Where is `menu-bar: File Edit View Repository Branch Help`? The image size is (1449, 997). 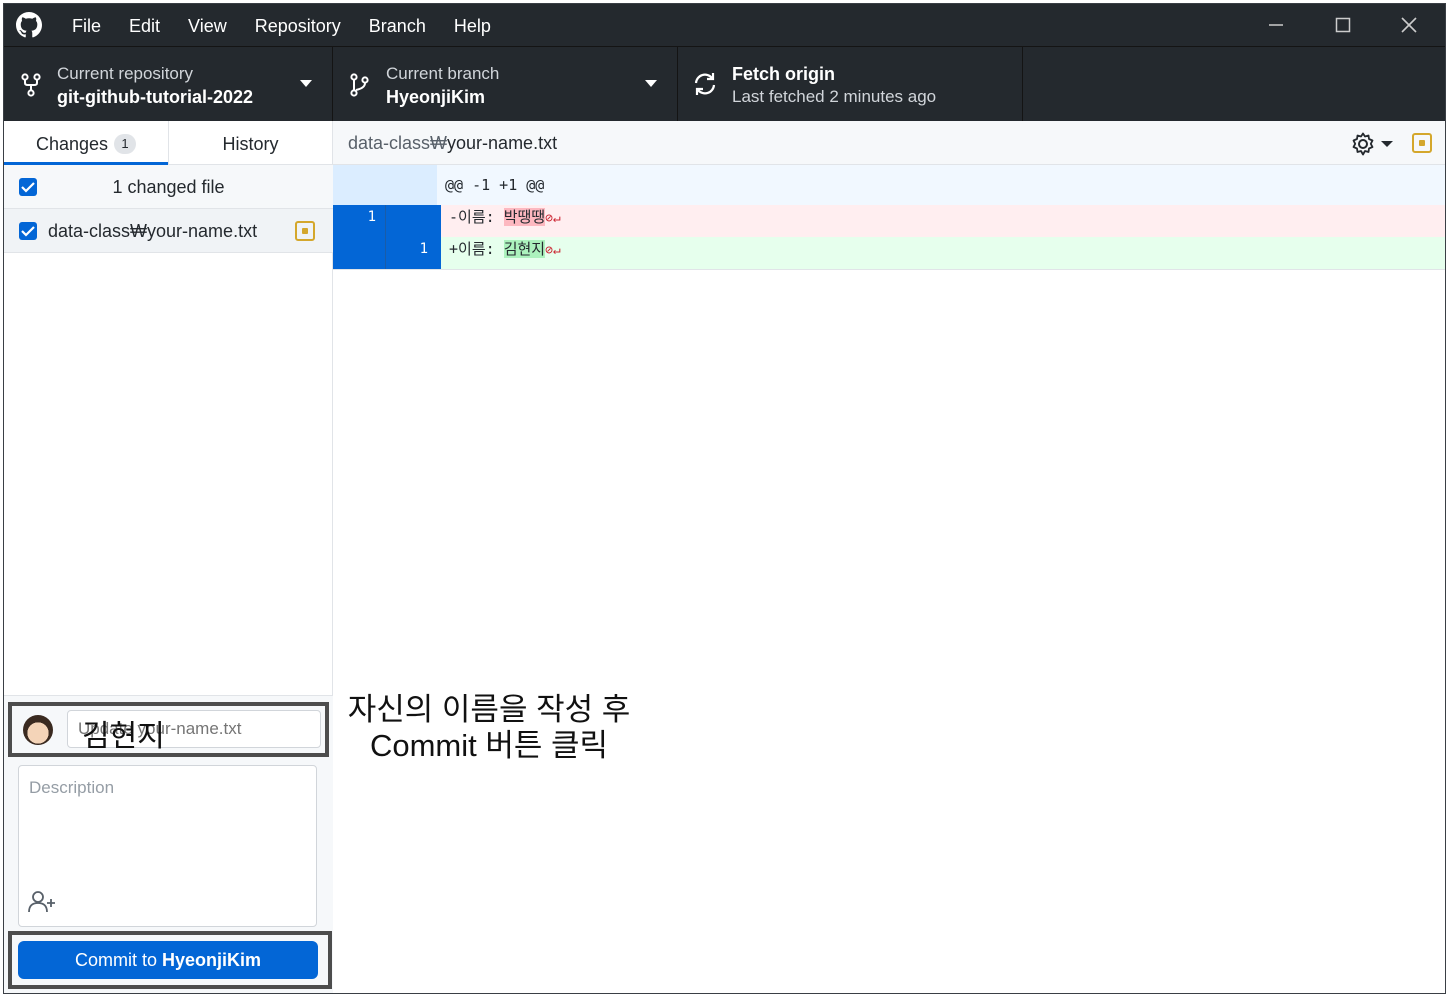
menu-bar: File Edit View Repository Branch Help is located at coordinates (281, 25).